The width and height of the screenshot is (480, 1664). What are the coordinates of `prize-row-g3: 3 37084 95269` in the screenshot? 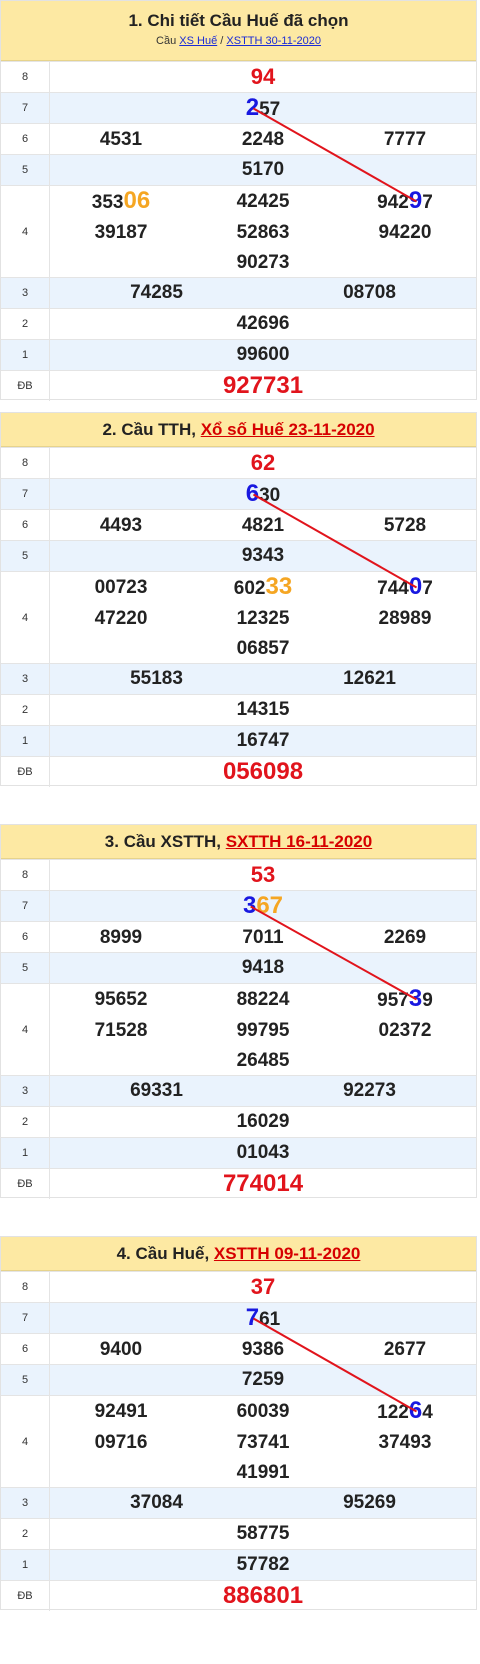 It's located at (238, 1502).